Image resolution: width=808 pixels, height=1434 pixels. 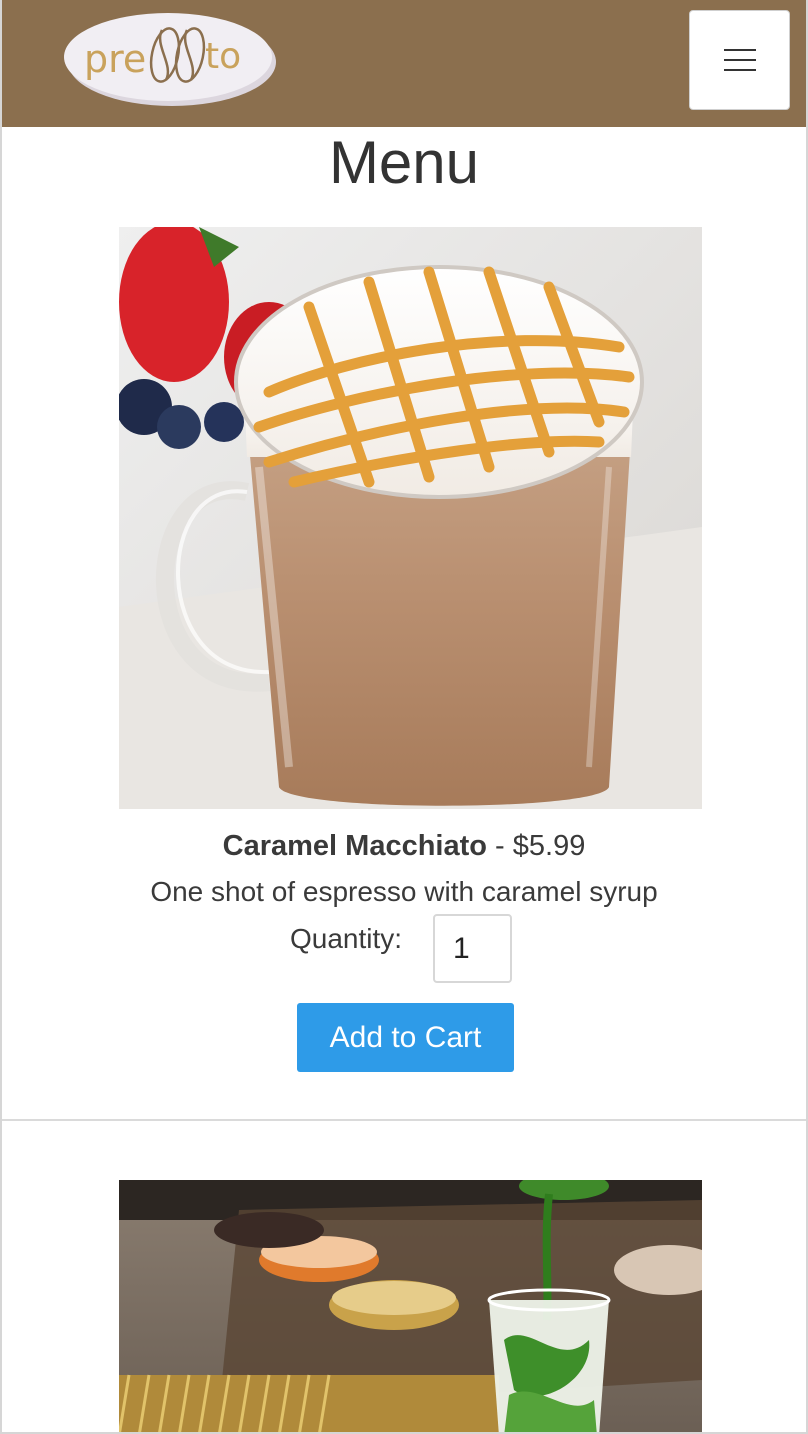 I want to click on presto-logo: pre to, so click(x=170, y=59).